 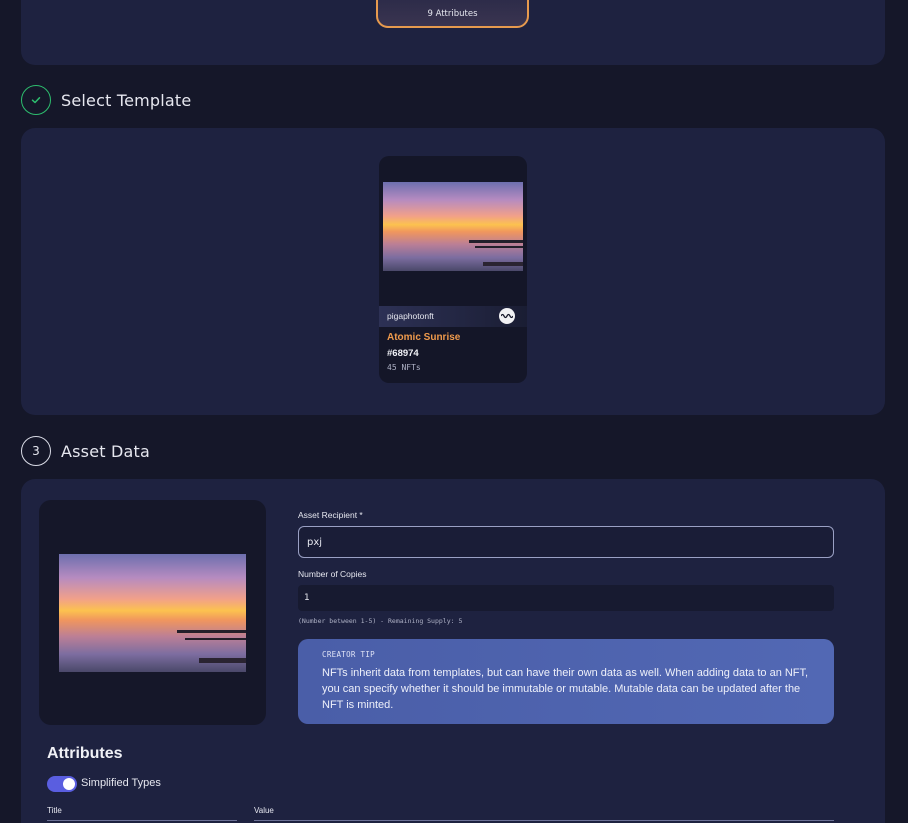 I want to click on check-icon, so click(x=36, y=100).